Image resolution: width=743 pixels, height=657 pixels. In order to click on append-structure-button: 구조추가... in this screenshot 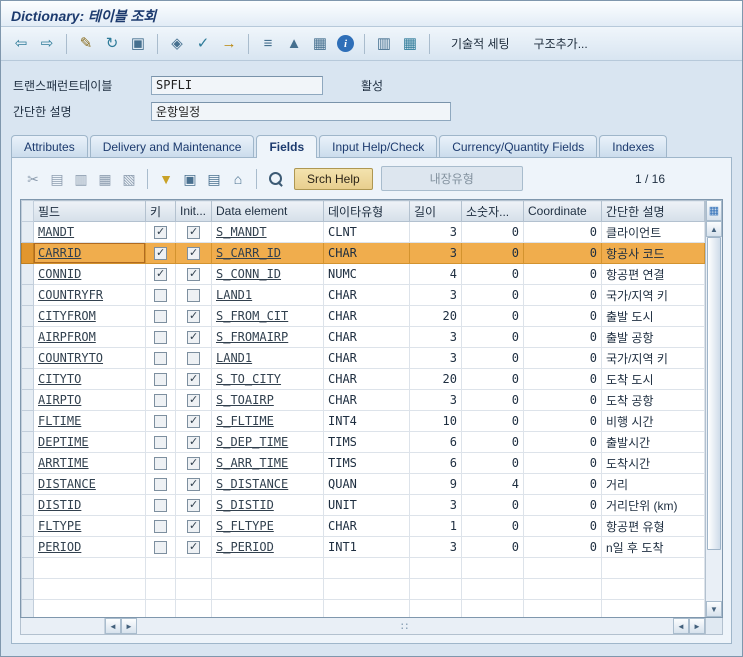, I will do `click(561, 43)`.